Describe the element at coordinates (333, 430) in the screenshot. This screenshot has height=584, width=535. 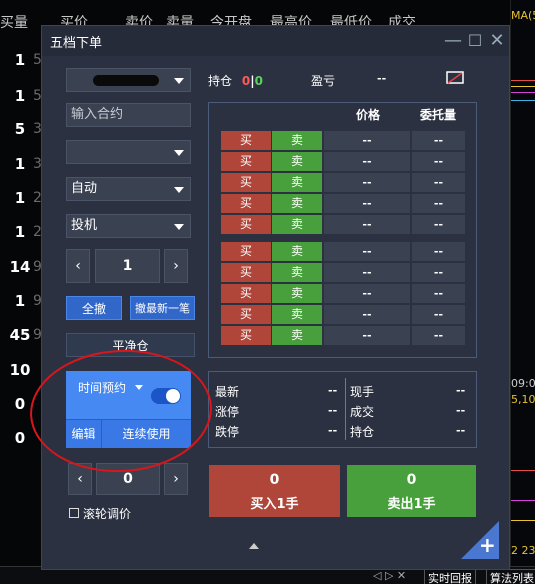
I see `limit-down-value: --` at that location.